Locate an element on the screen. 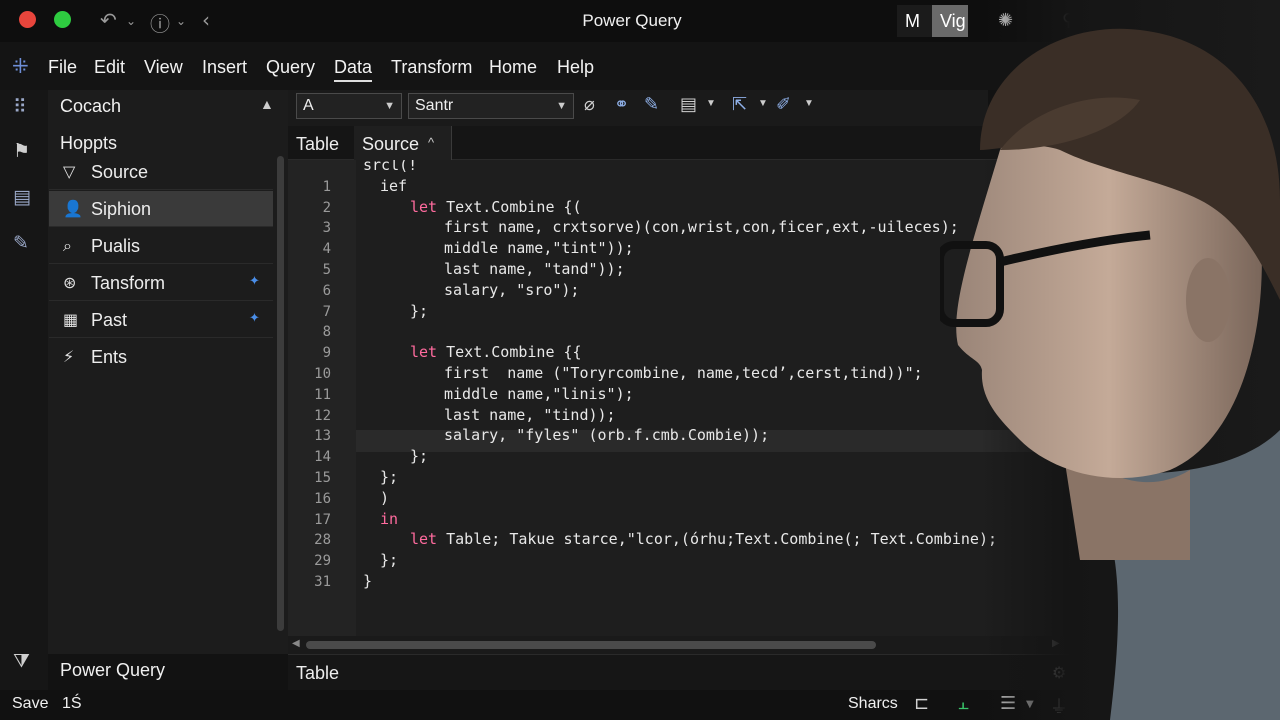 Image resolution: width=1280 pixels, height=720 pixels. menu-help: Help is located at coordinates (575, 67).